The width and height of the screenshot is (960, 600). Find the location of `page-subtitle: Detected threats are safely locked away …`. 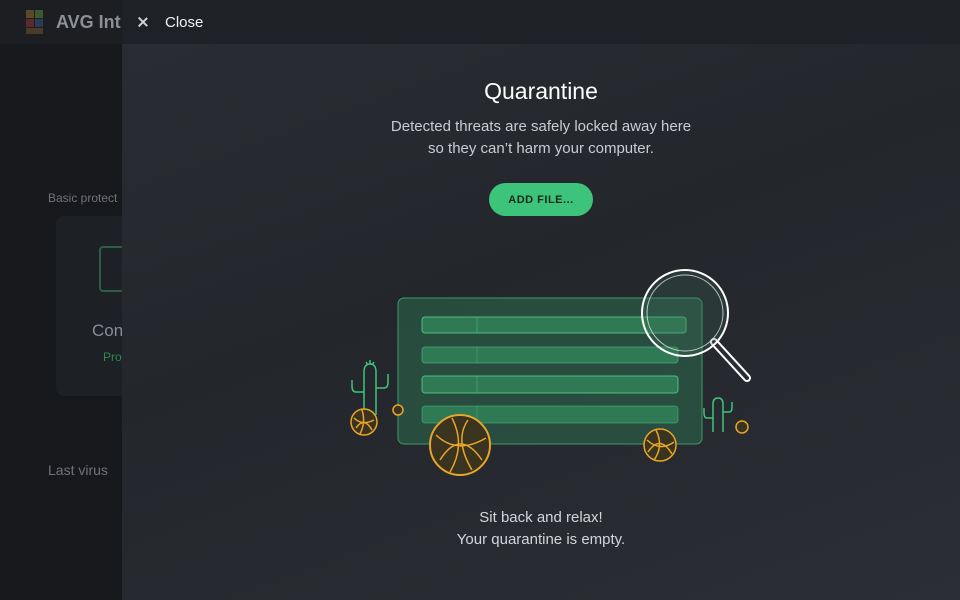

page-subtitle: Detected threats are safely locked away … is located at coordinates (541, 138).